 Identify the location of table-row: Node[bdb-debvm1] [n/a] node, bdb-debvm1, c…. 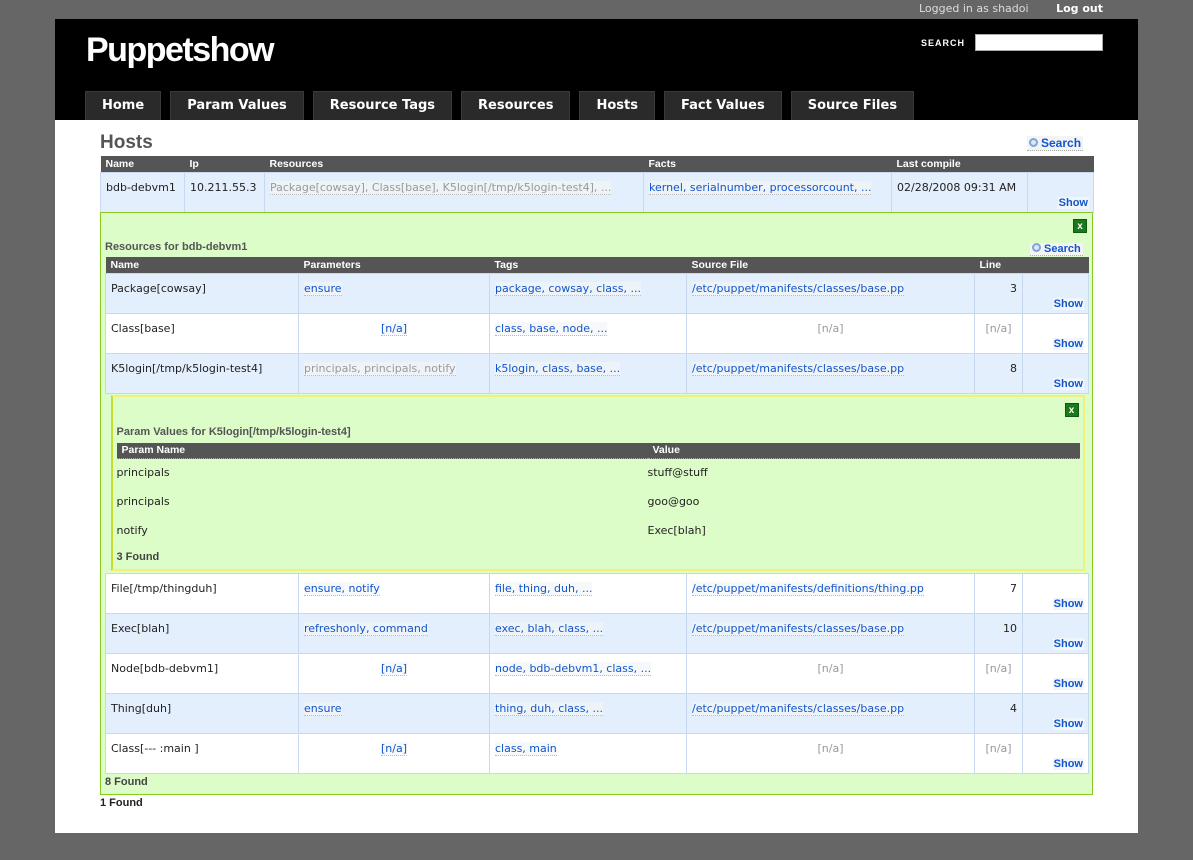
(597, 673).